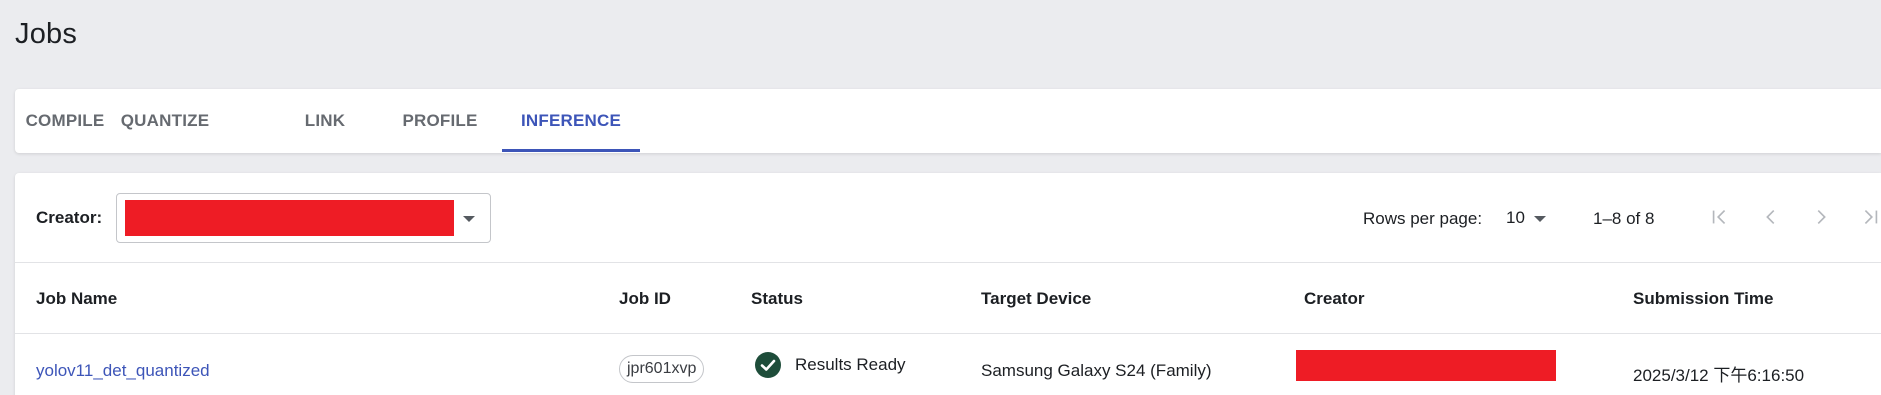  Describe the element at coordinates (645, 299) in the screenshot. I see `column-header-job-id: Job ID` at that location.